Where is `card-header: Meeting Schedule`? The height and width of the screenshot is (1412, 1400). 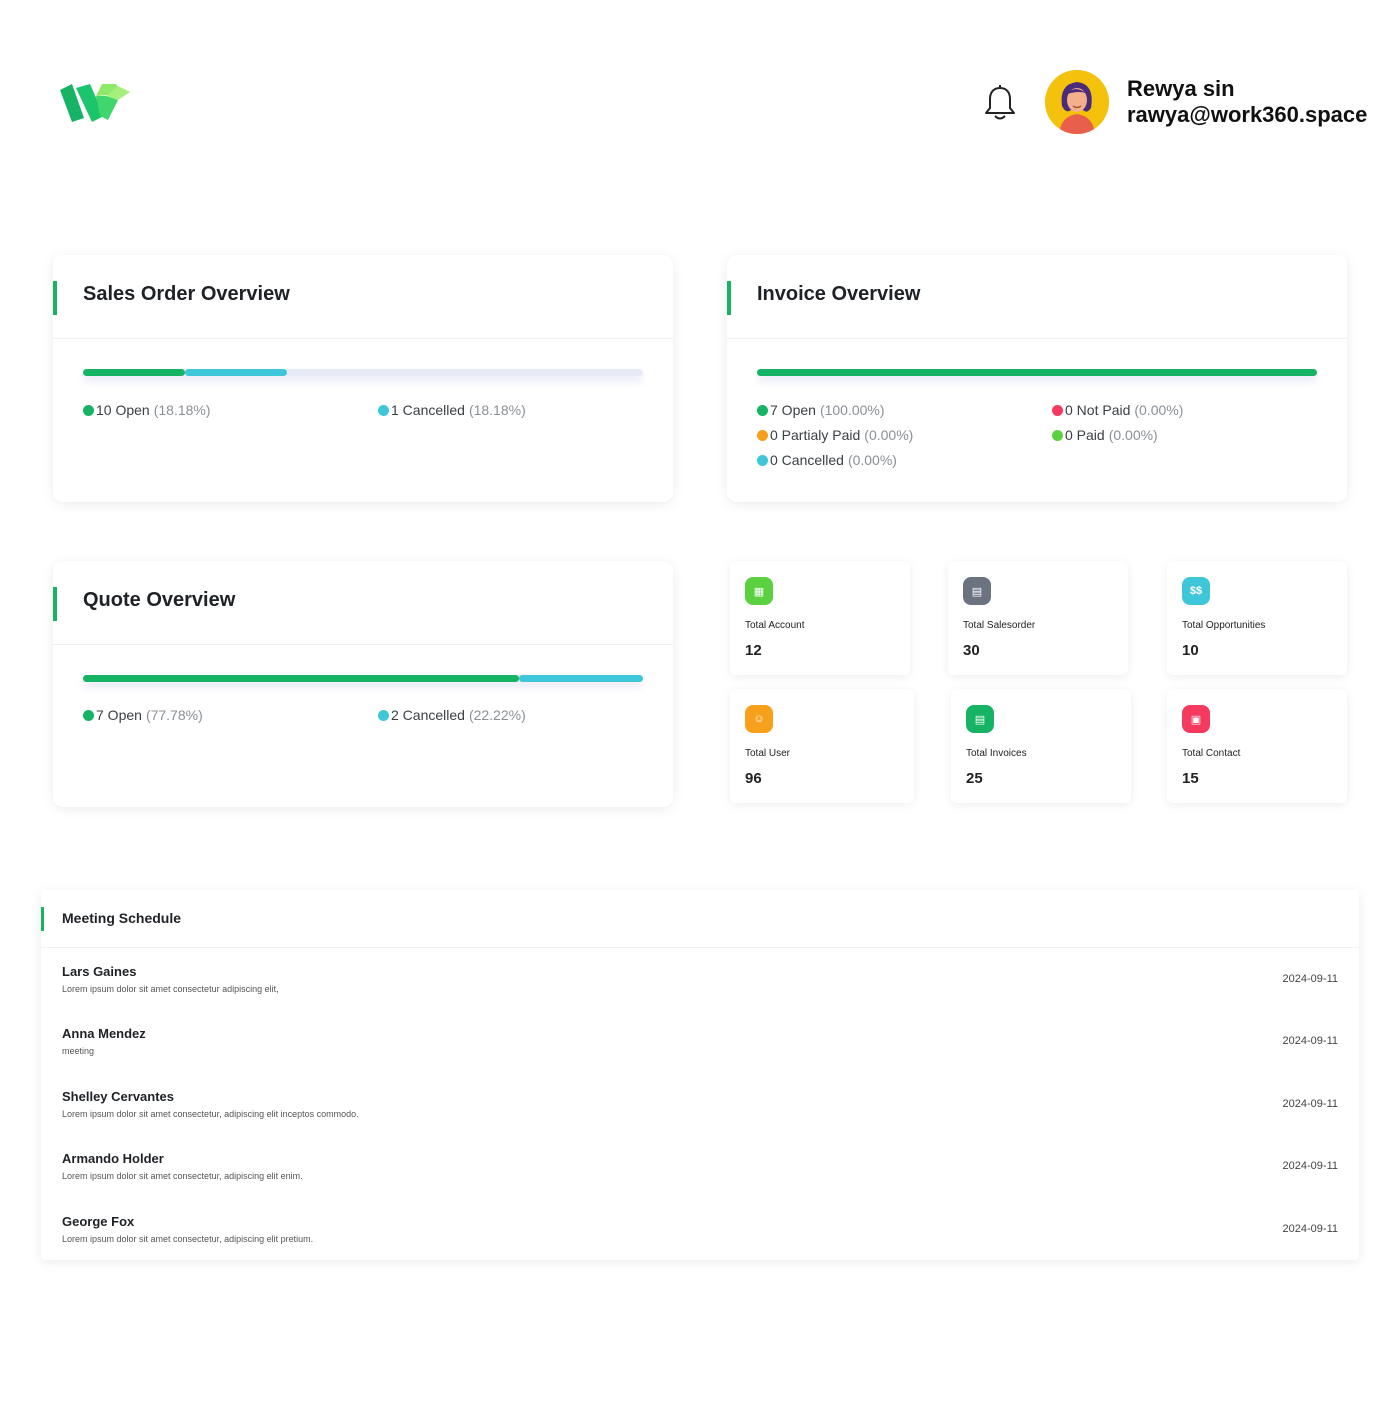
card-header: Meeting Schedule is located at coordinates (700, 919).